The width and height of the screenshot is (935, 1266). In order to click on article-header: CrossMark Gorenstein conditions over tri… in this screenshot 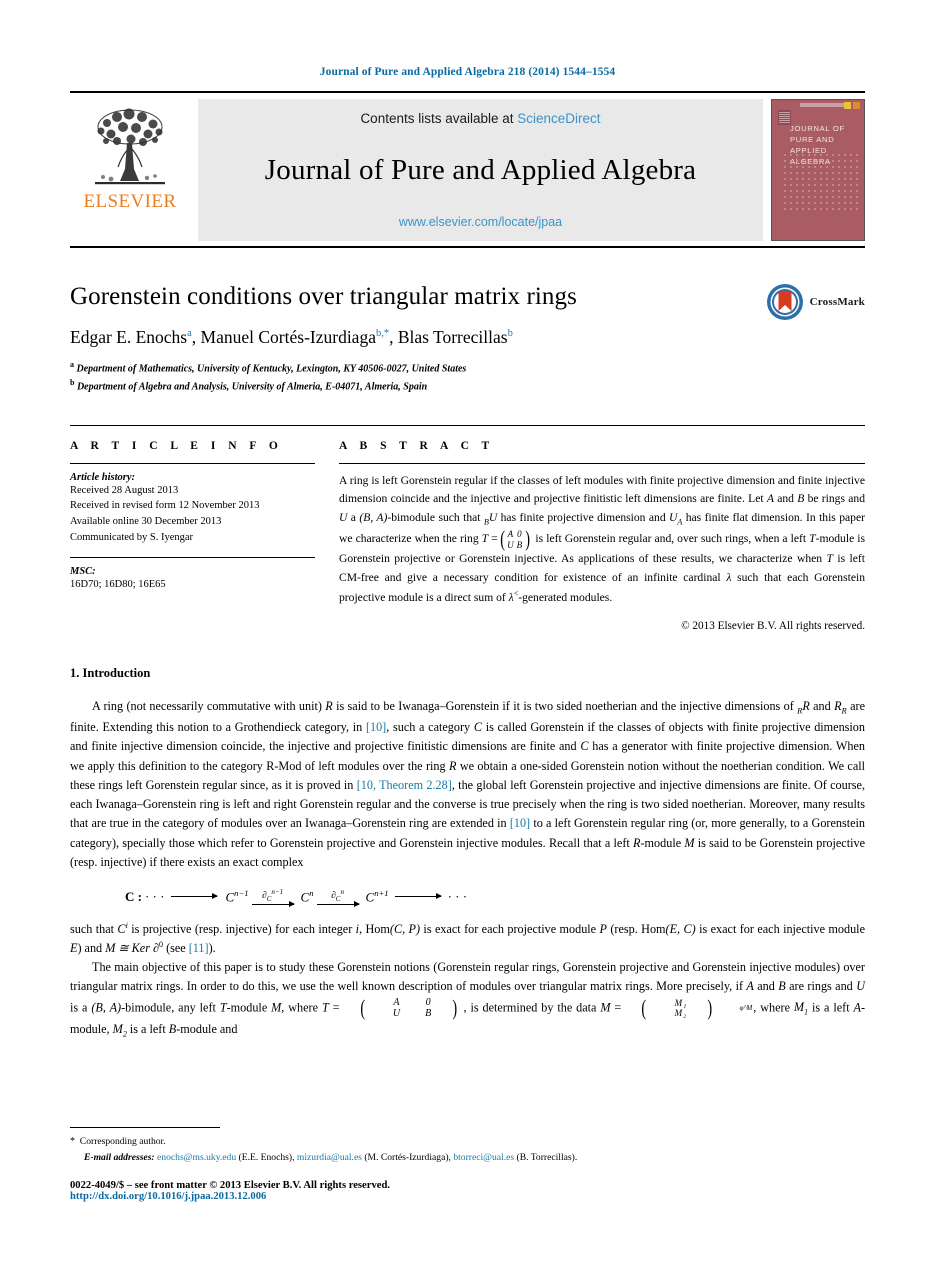, I will do `click(467, 338)`.